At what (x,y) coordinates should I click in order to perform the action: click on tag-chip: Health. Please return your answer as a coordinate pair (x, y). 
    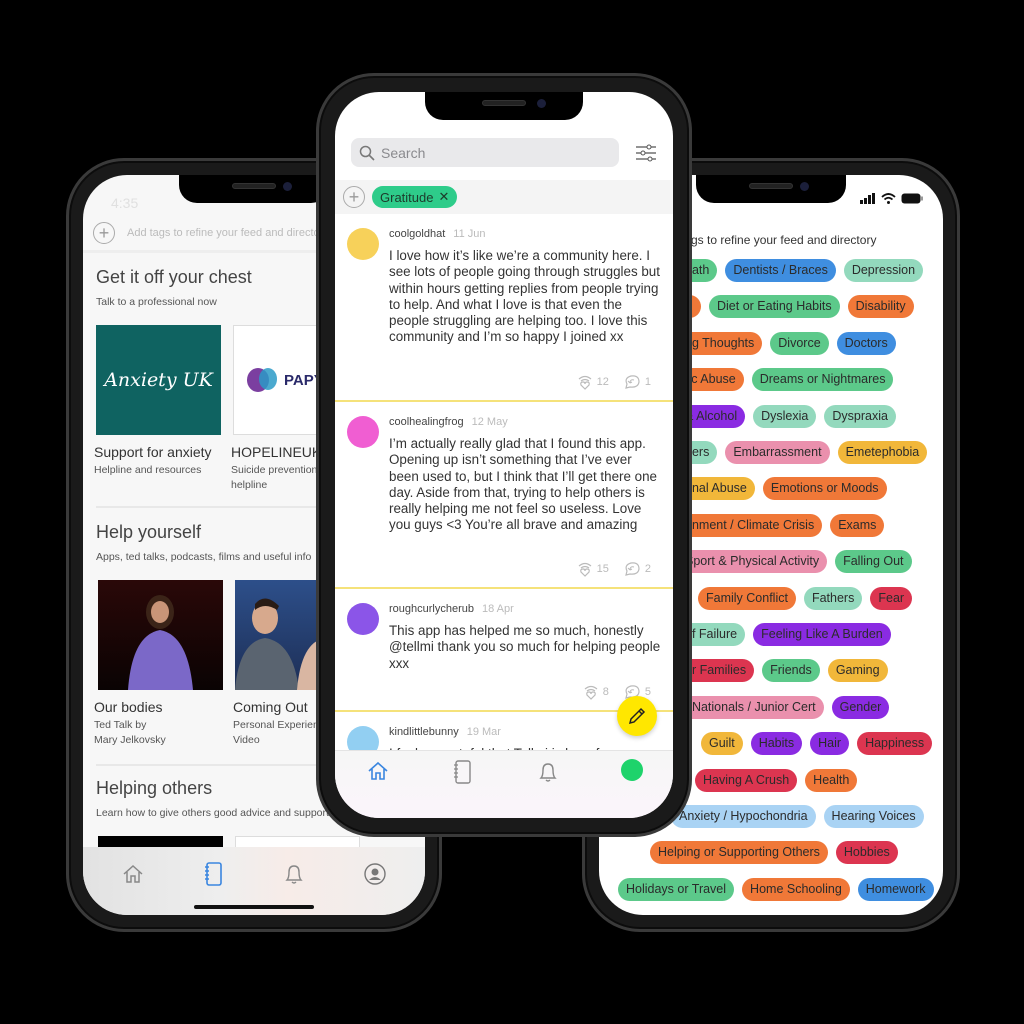
    Looking at the image, I should click on (831, 780).